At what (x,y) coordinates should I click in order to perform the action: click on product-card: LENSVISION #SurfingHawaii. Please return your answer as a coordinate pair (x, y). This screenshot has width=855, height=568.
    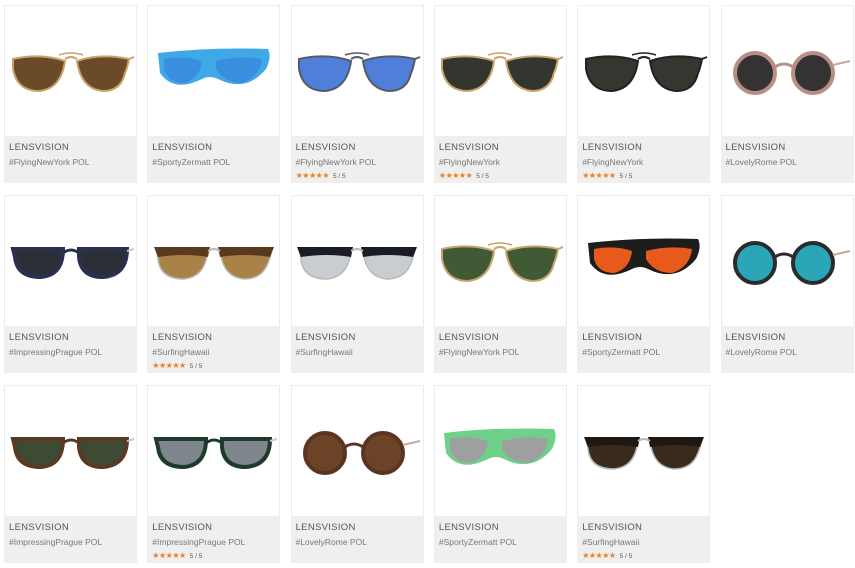
    Looking at the image, I should click on (357, 284).